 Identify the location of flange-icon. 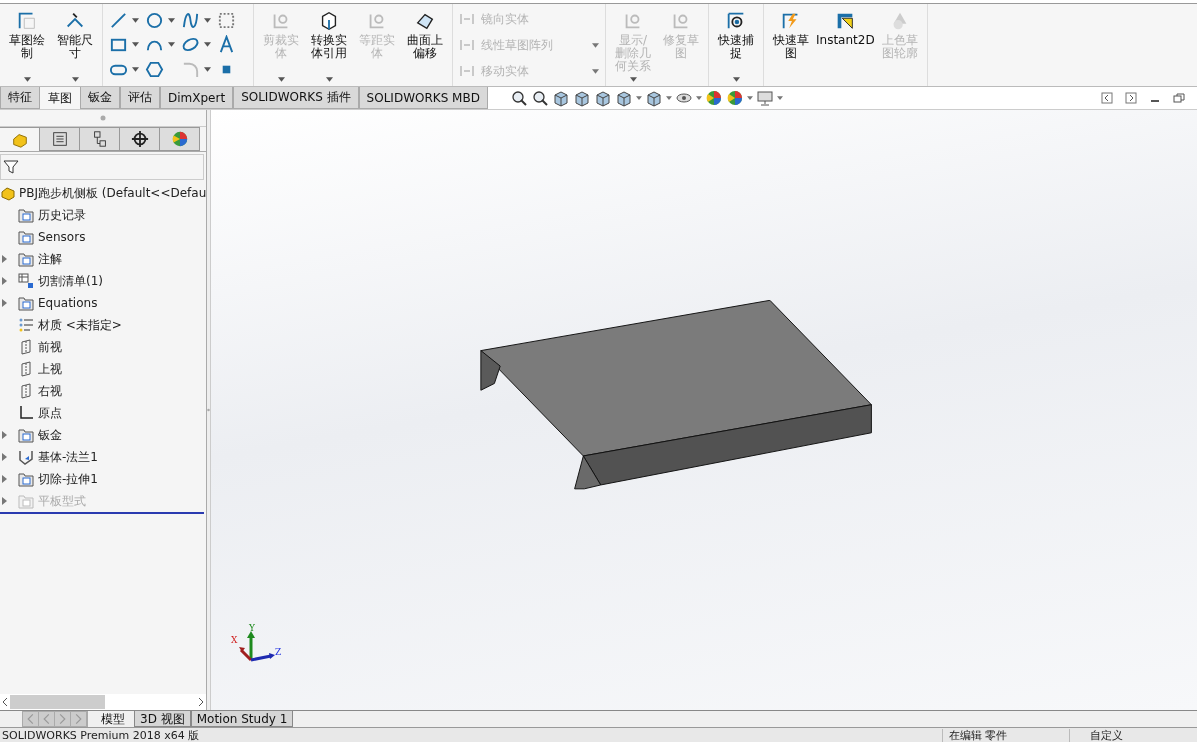
(26, 457).